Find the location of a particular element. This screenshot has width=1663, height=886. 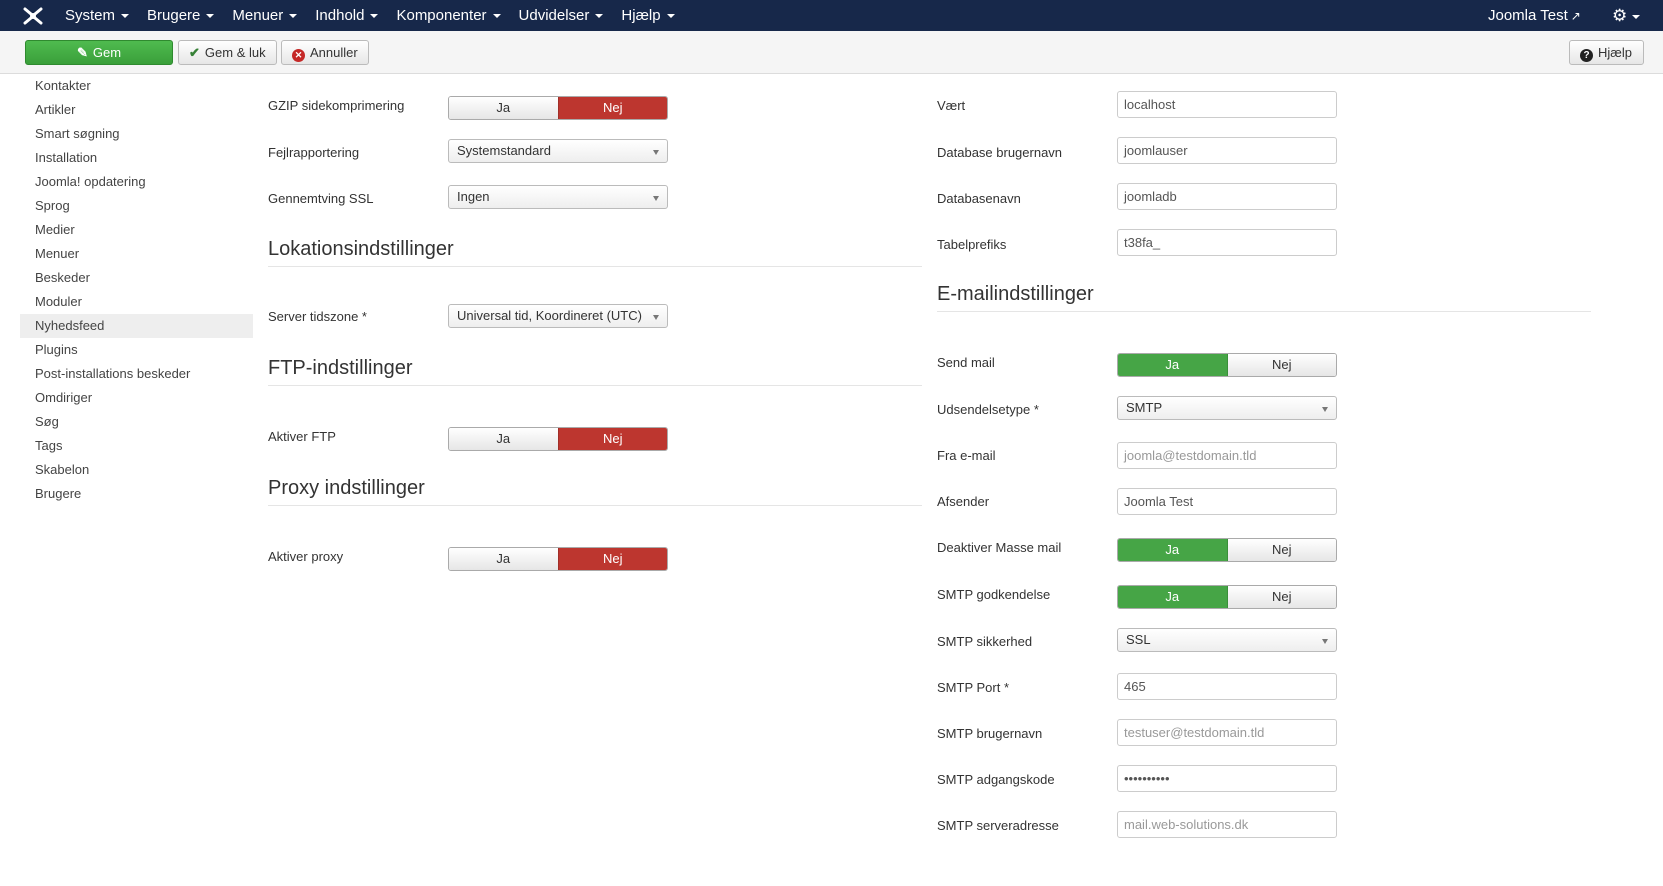

sidebar-item-kontakter: Kontakter is located at coordinates (136, 86).